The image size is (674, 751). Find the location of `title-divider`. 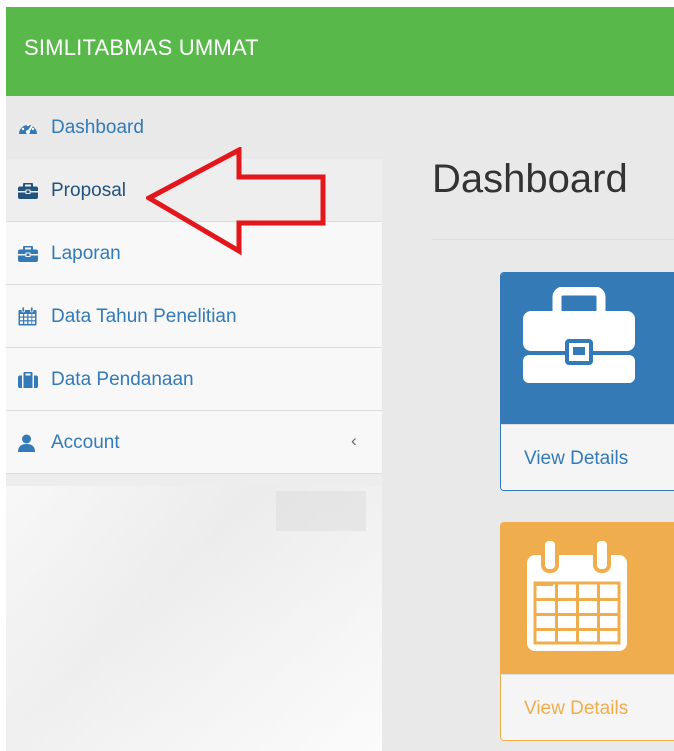

title-divider is located at coordinates (553, 239).